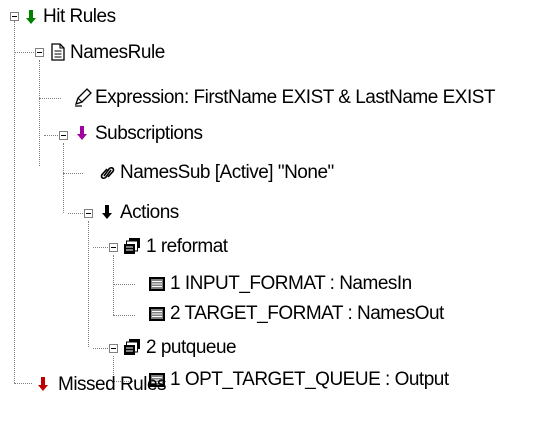 This screenshot has height=423, width=542. Describe the element at coordinates (187, 246) in the screenshot. I see `tree-node-label: 1 reformat` at that location.